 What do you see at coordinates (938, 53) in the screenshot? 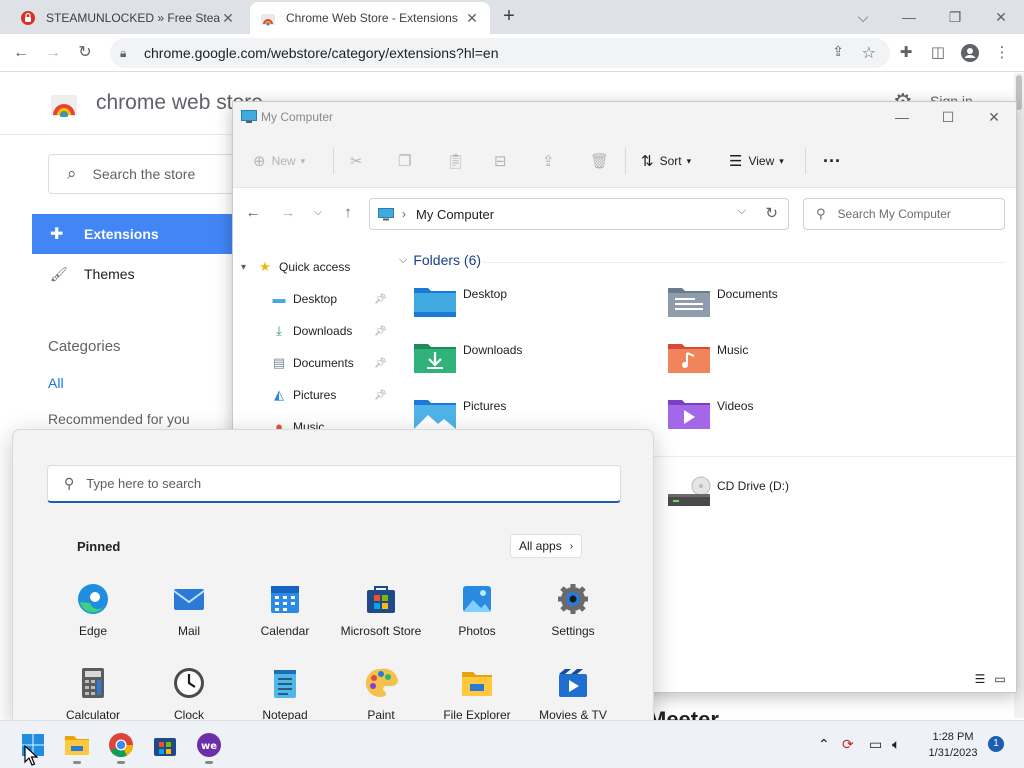
I see `sidepanel-icon: ◫` at bounding box center [938, 53].